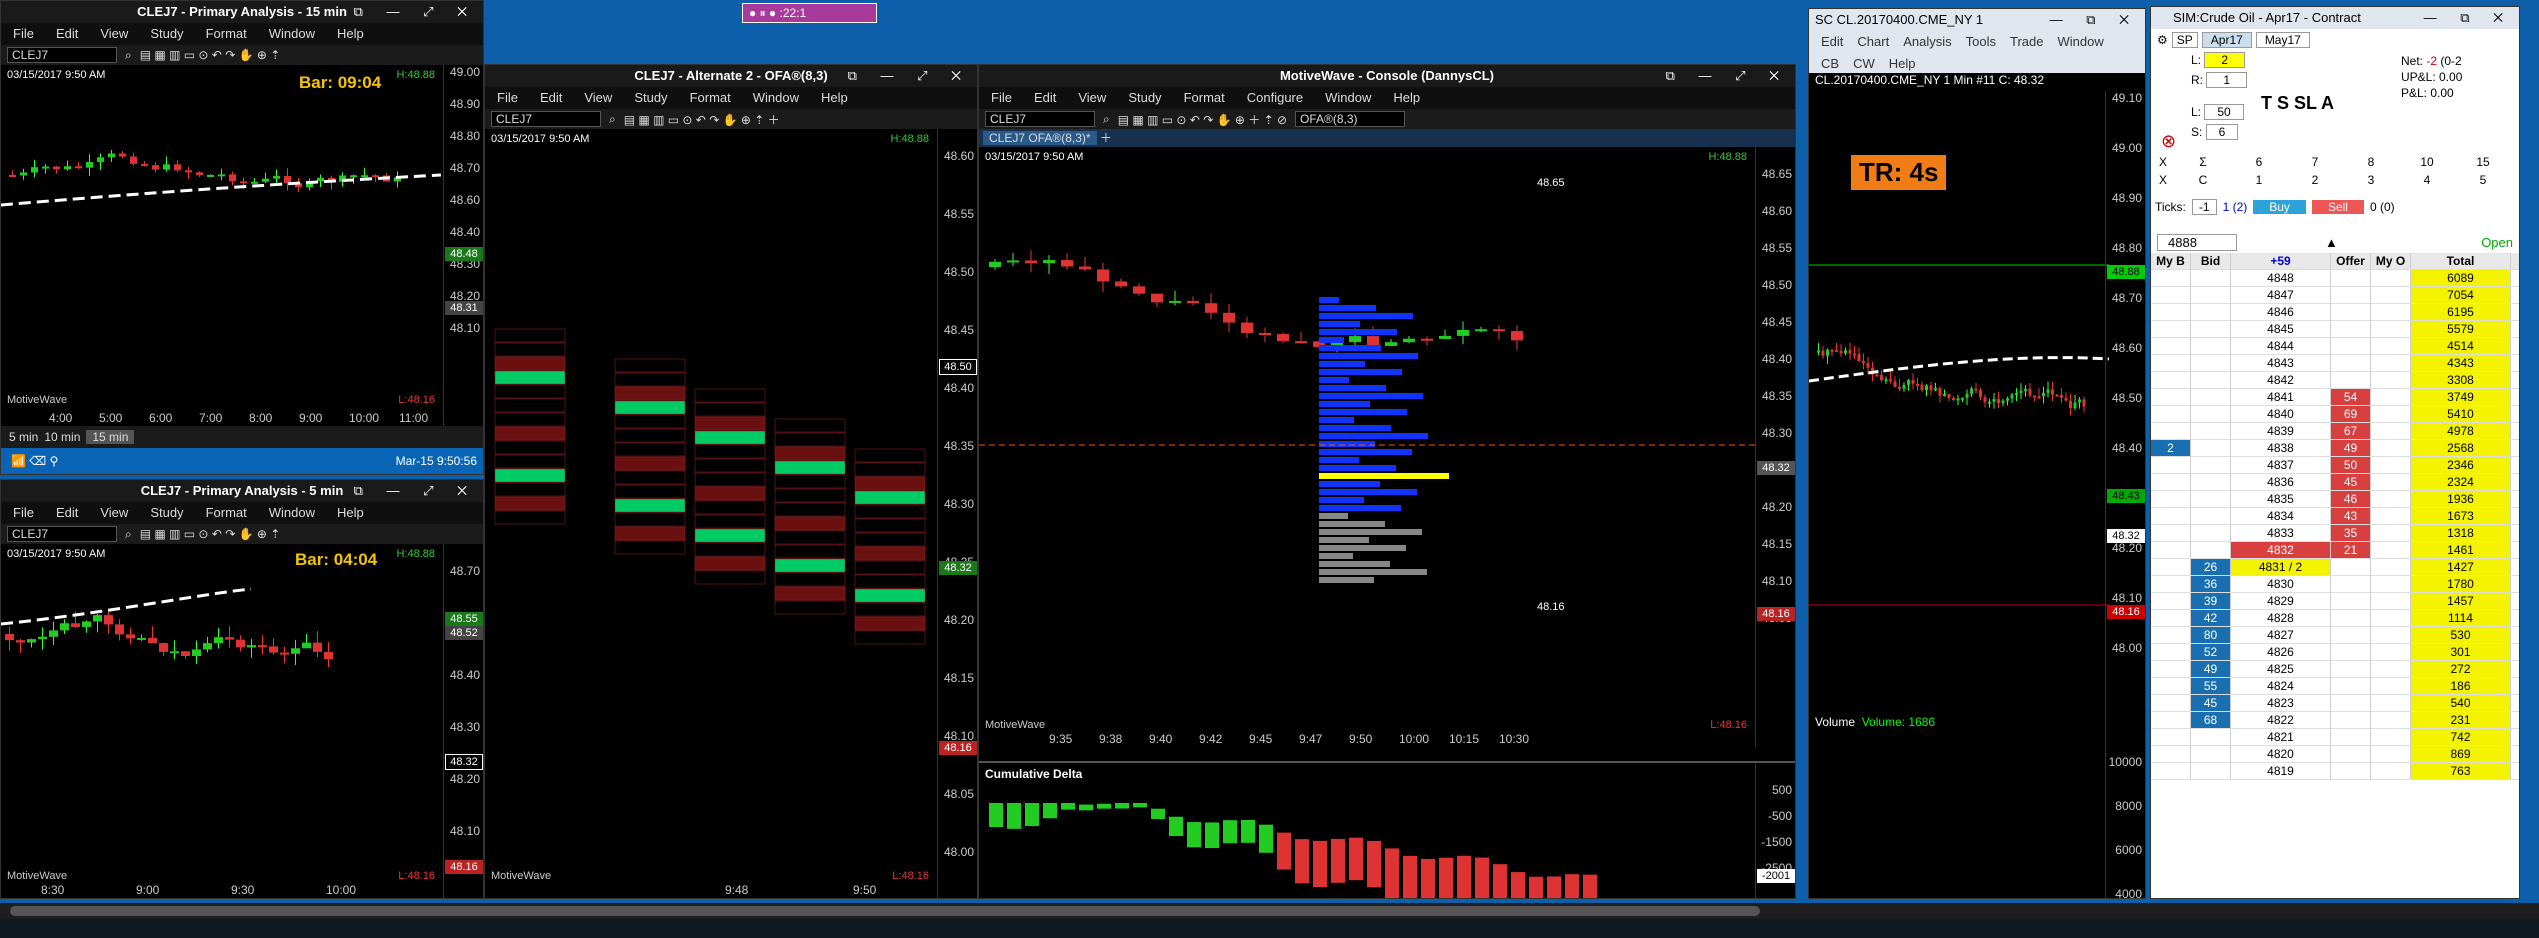 The height and width of the screenshot is (938, 2539). I want to click on study-select: OFA®(8,3), so click(1350, 119).